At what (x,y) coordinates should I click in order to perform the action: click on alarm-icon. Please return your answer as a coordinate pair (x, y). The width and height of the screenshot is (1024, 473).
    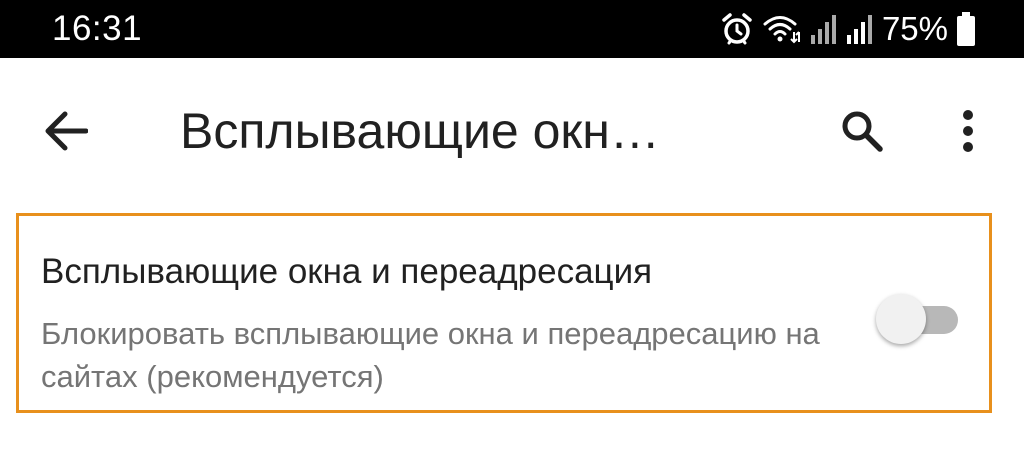
    Looking at the image, I should click on (737, 29).